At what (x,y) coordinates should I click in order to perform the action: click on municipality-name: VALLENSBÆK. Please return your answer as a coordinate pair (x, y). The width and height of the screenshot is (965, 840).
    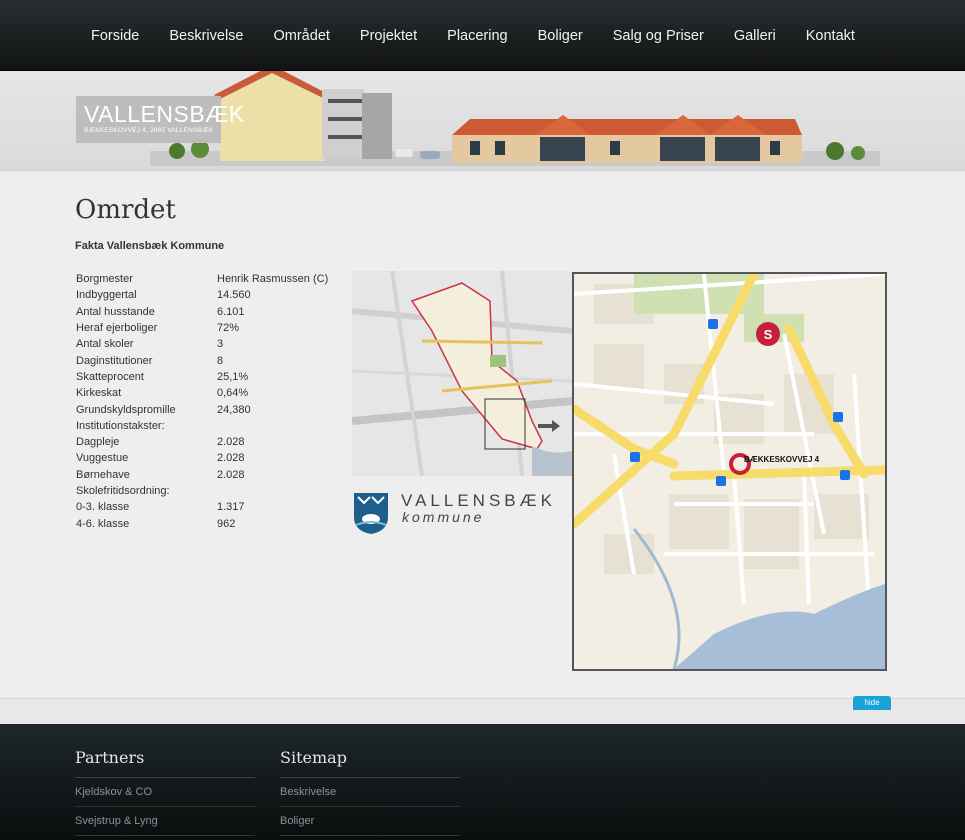
    Looking at the image, I should click on (478, 500).